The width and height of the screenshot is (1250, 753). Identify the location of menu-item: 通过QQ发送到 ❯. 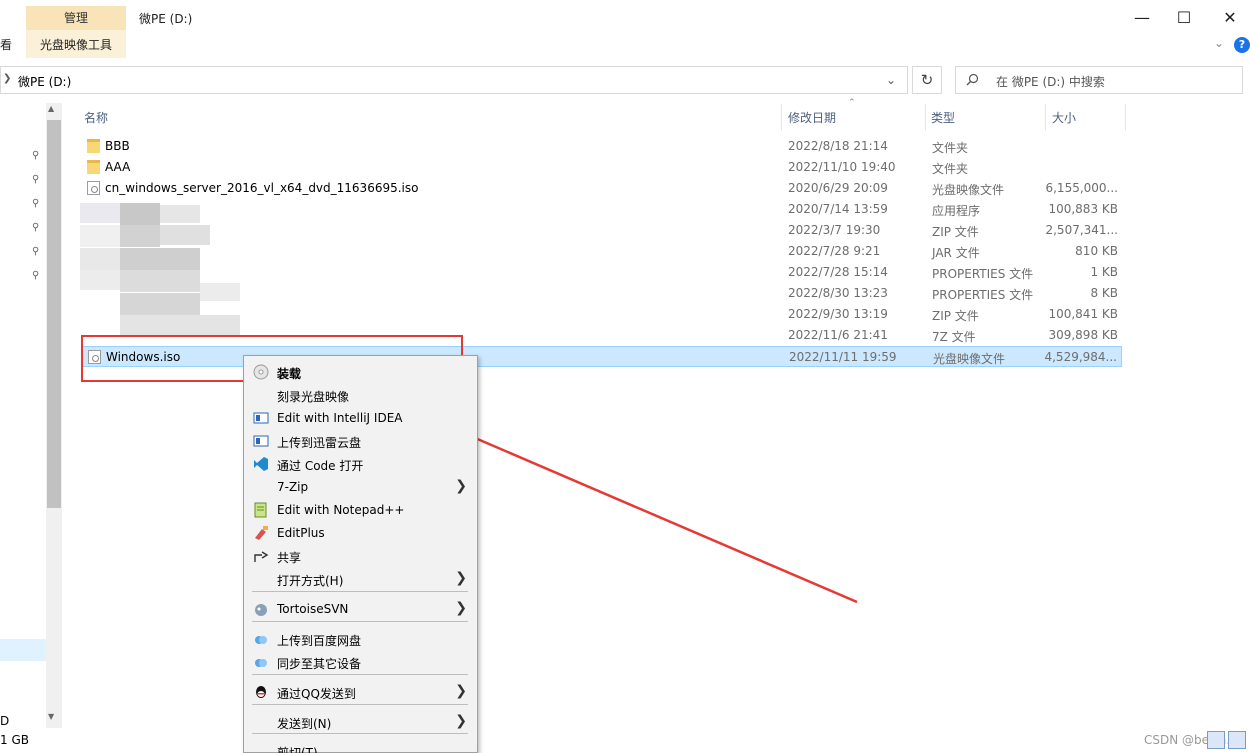
(360, 692).